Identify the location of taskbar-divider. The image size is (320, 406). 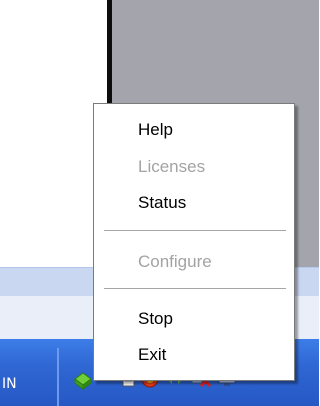
(58, 377).